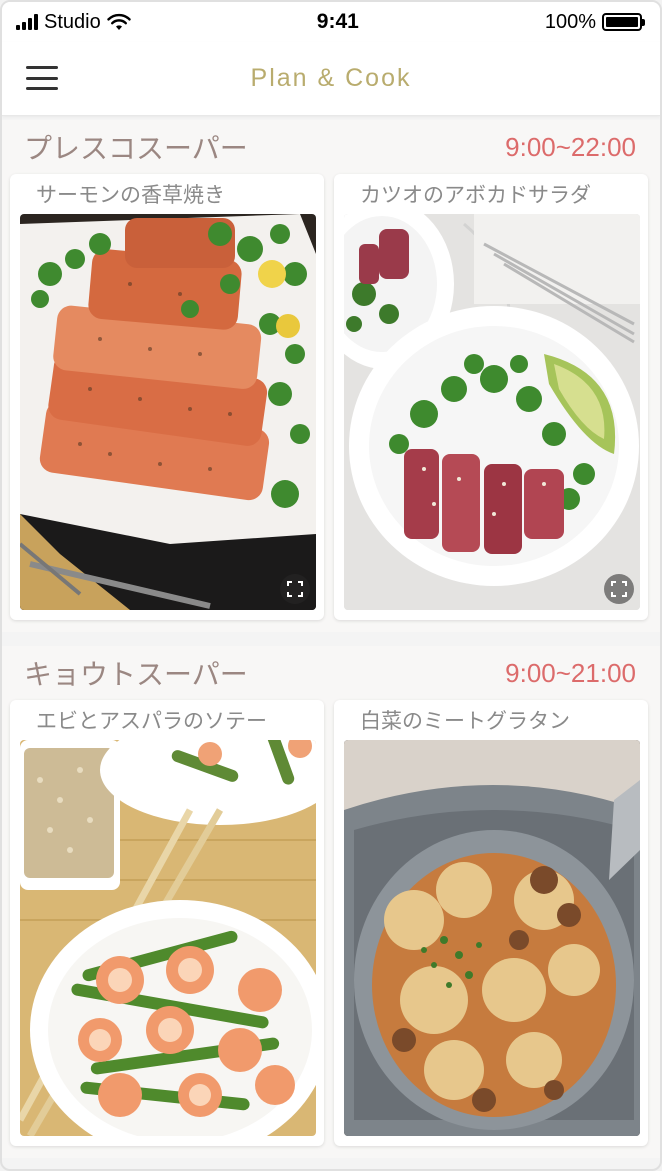  What do you see at coordinates (130, 195) in the screenshot?
I see `recipe-title: サーモンの香草焼き` at bounding box center [130, 195].